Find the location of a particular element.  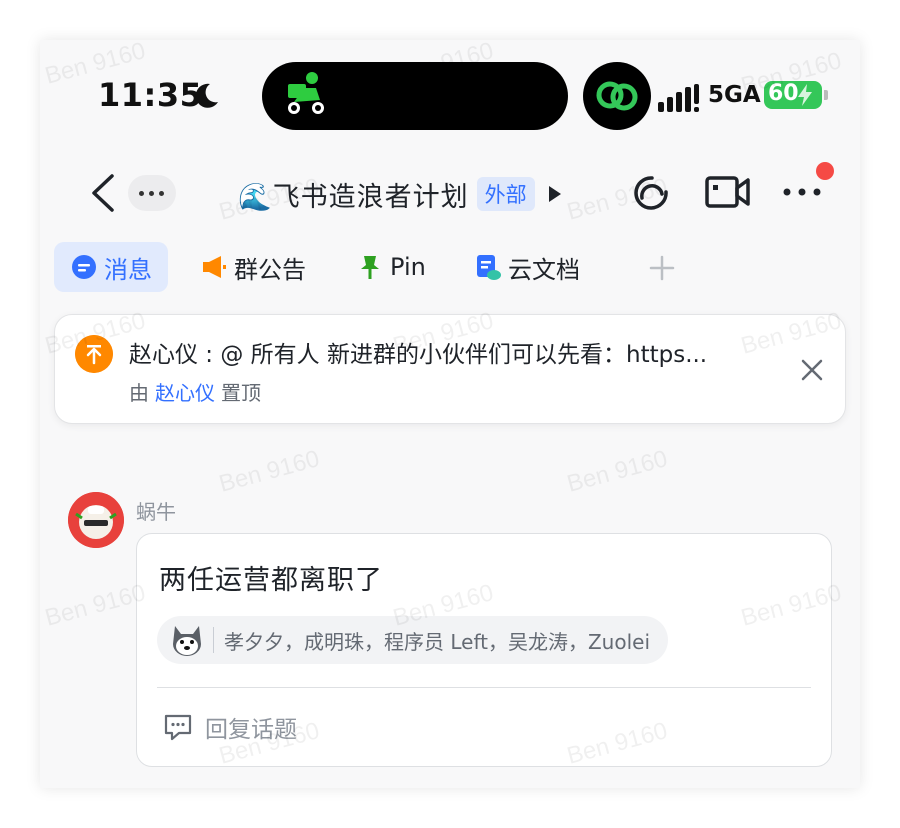

battery-cap is located at coordinates (826, 95).